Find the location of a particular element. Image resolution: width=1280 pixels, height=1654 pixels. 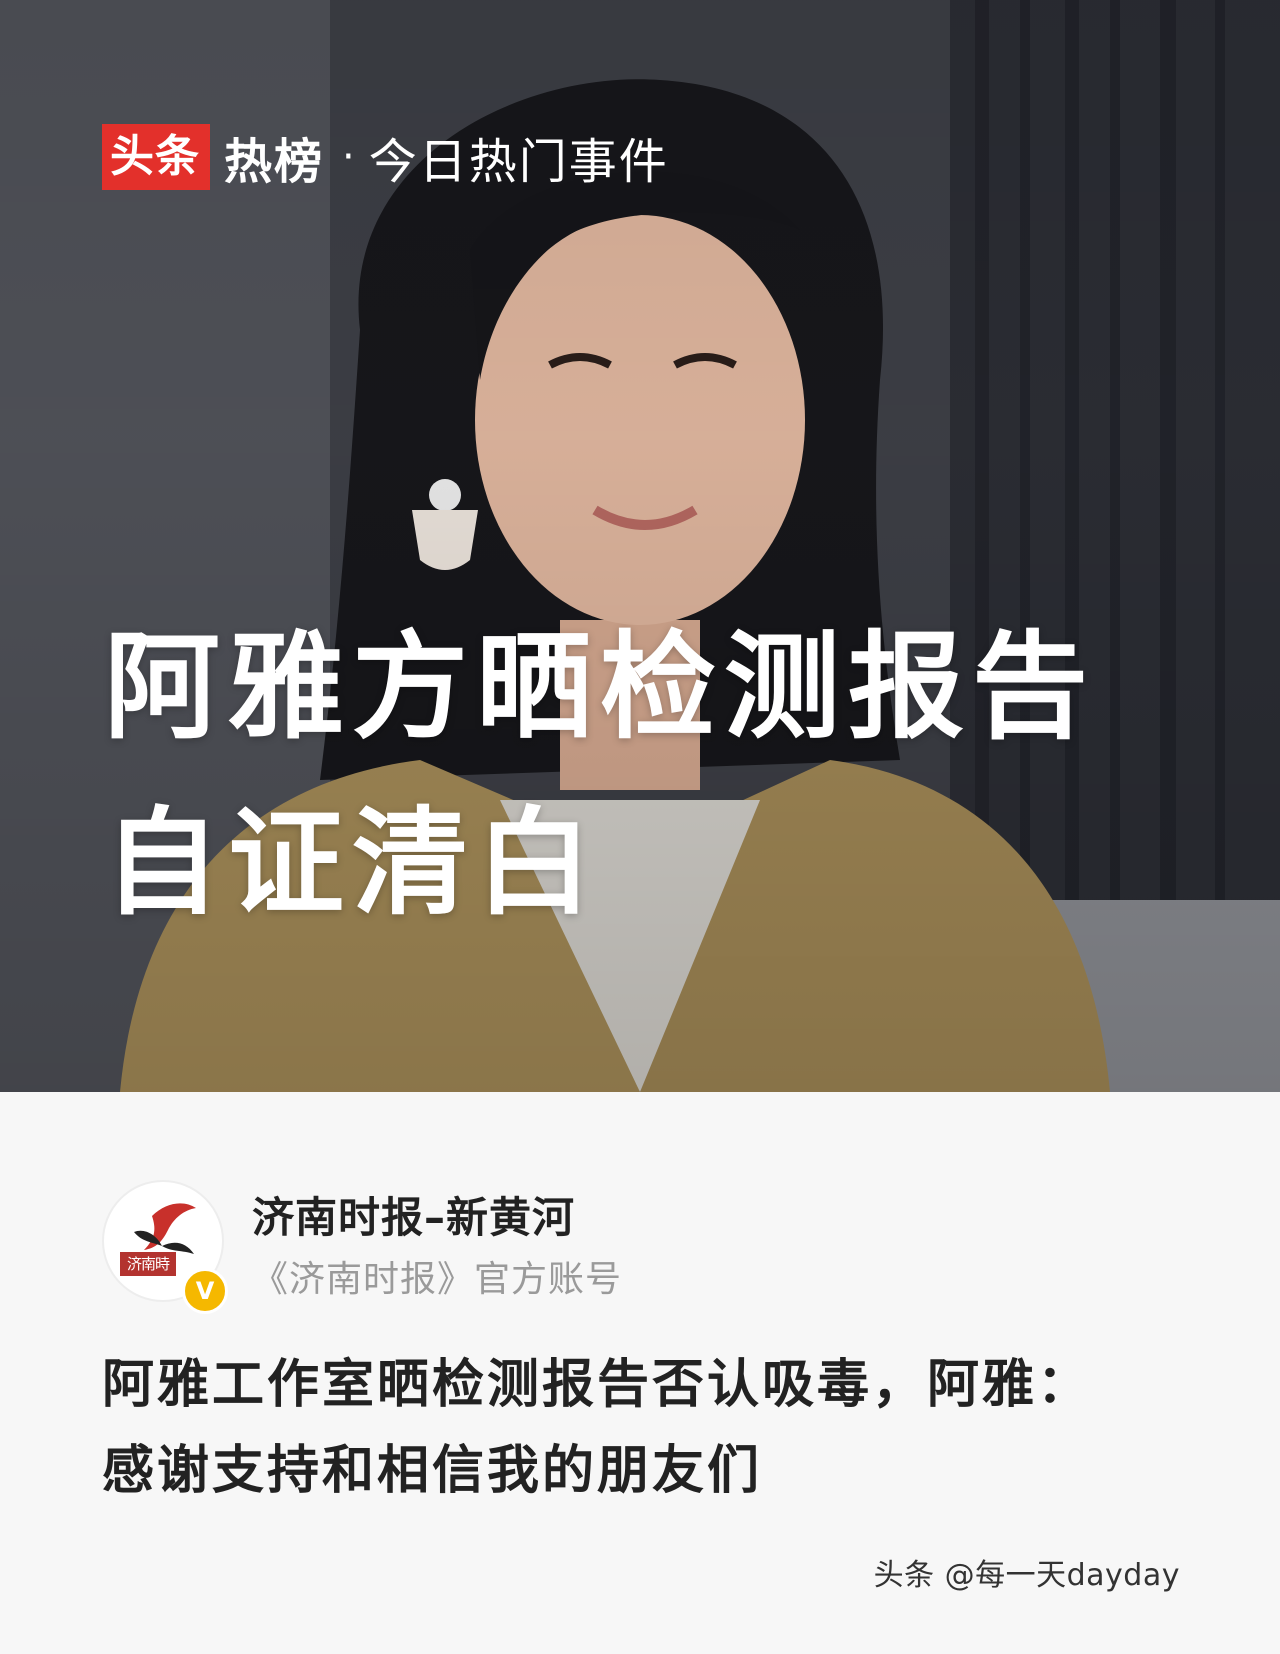

verified-v-icon: V is located at coordinates (205, 1291).